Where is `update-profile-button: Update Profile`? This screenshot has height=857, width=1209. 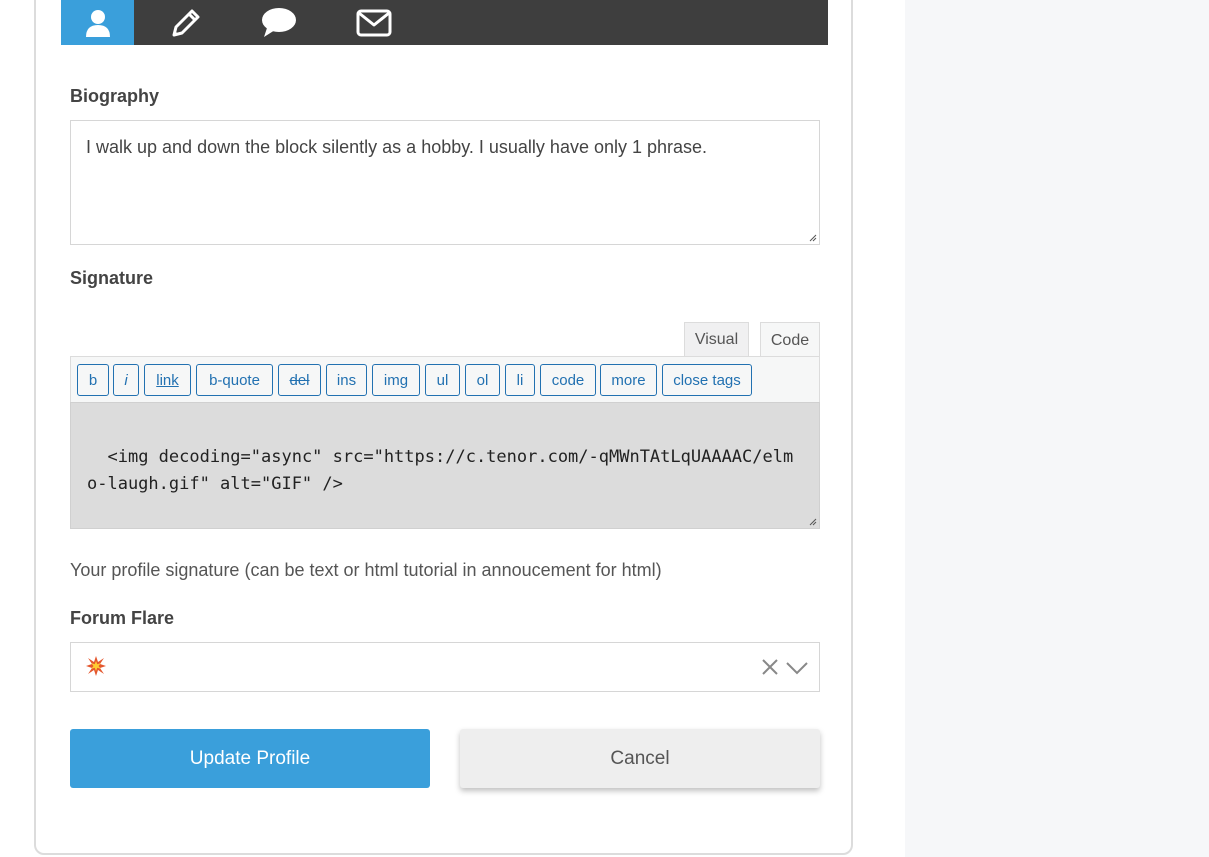 update-profile-button: Update Profile is located at coordinates (250, 758).